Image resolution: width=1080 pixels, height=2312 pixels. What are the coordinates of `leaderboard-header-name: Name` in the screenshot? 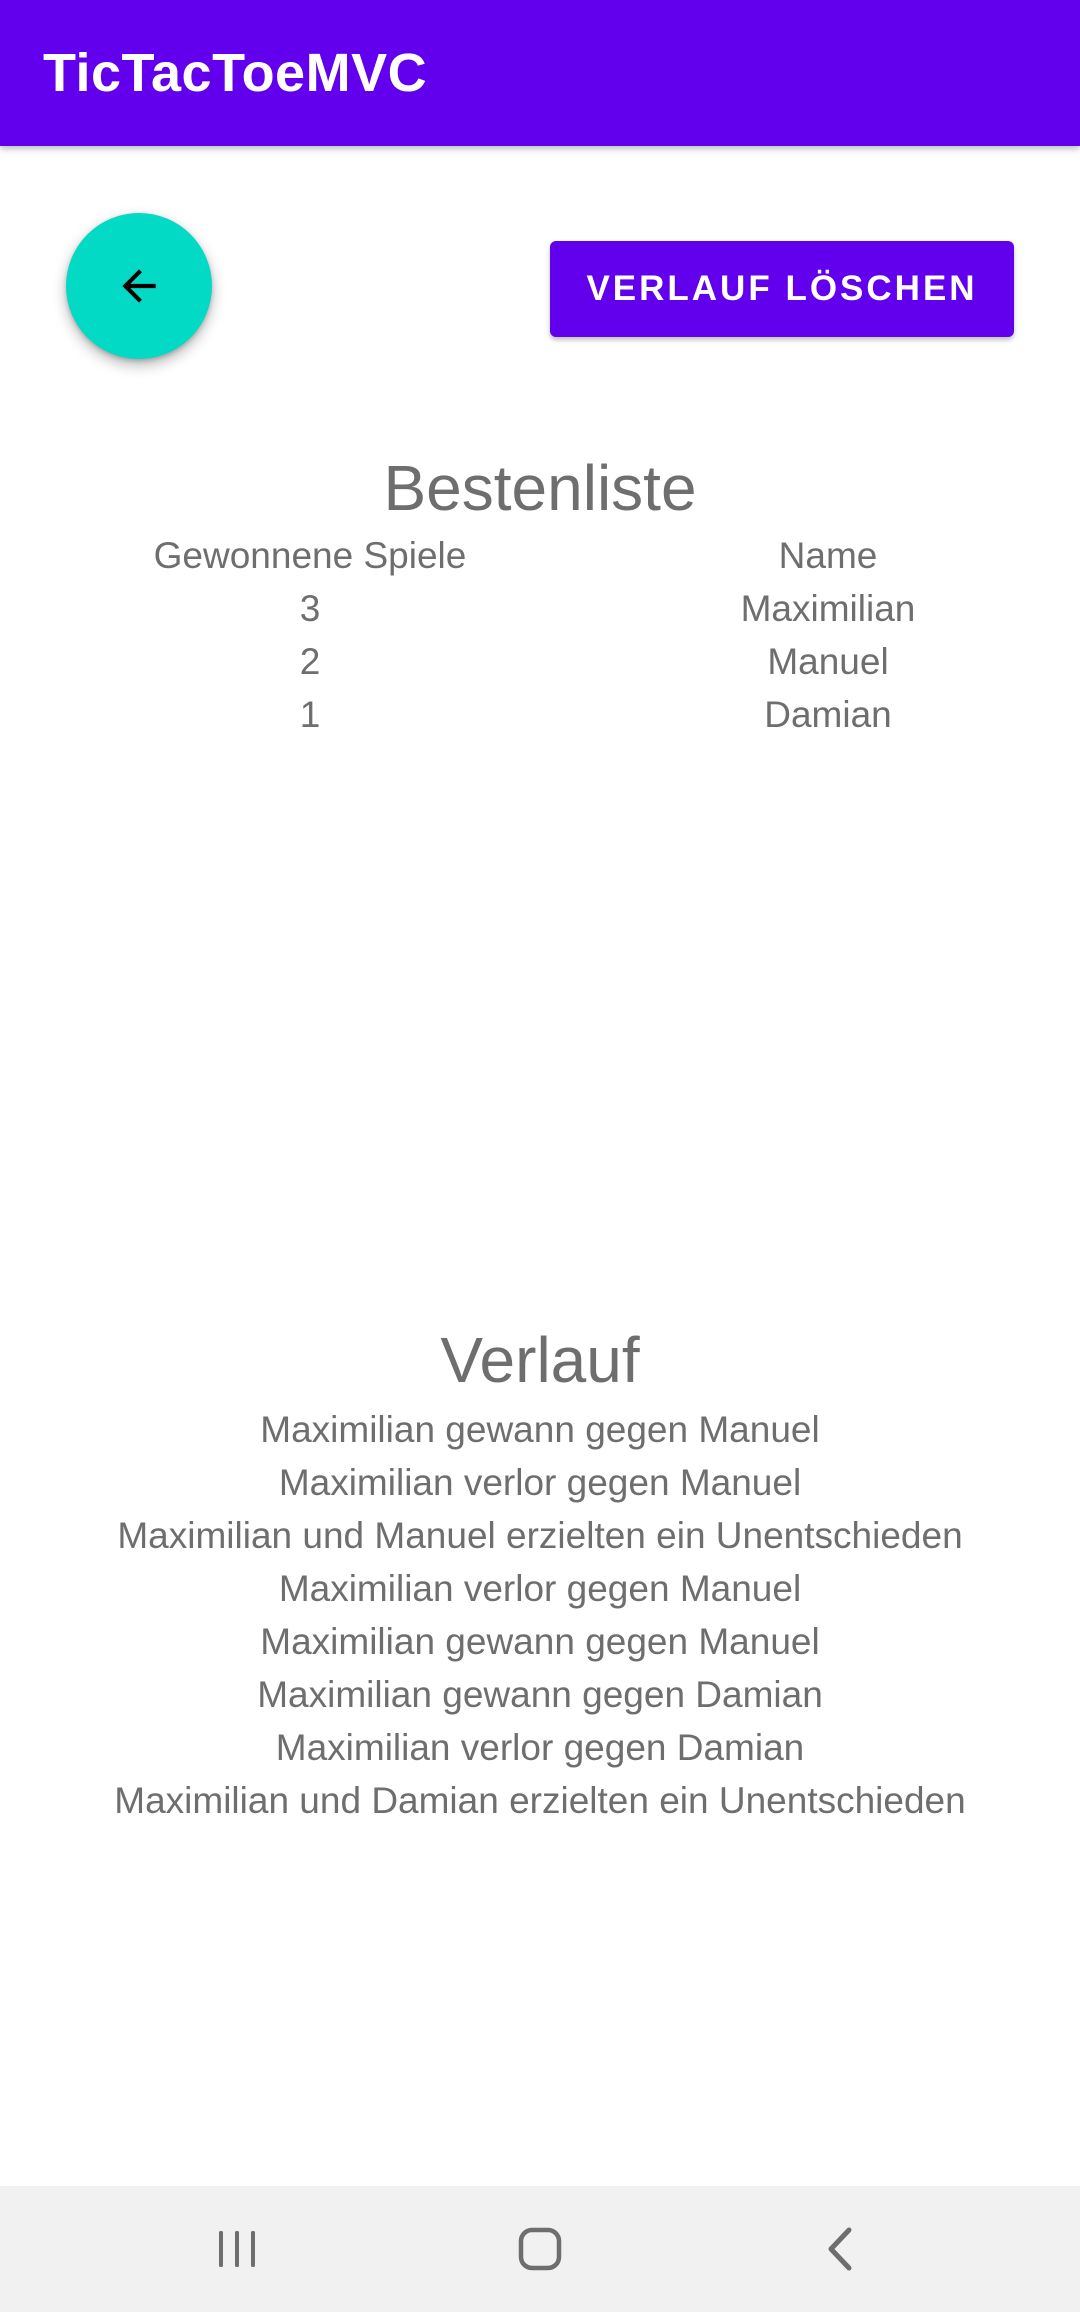 It's located at (828, 555).